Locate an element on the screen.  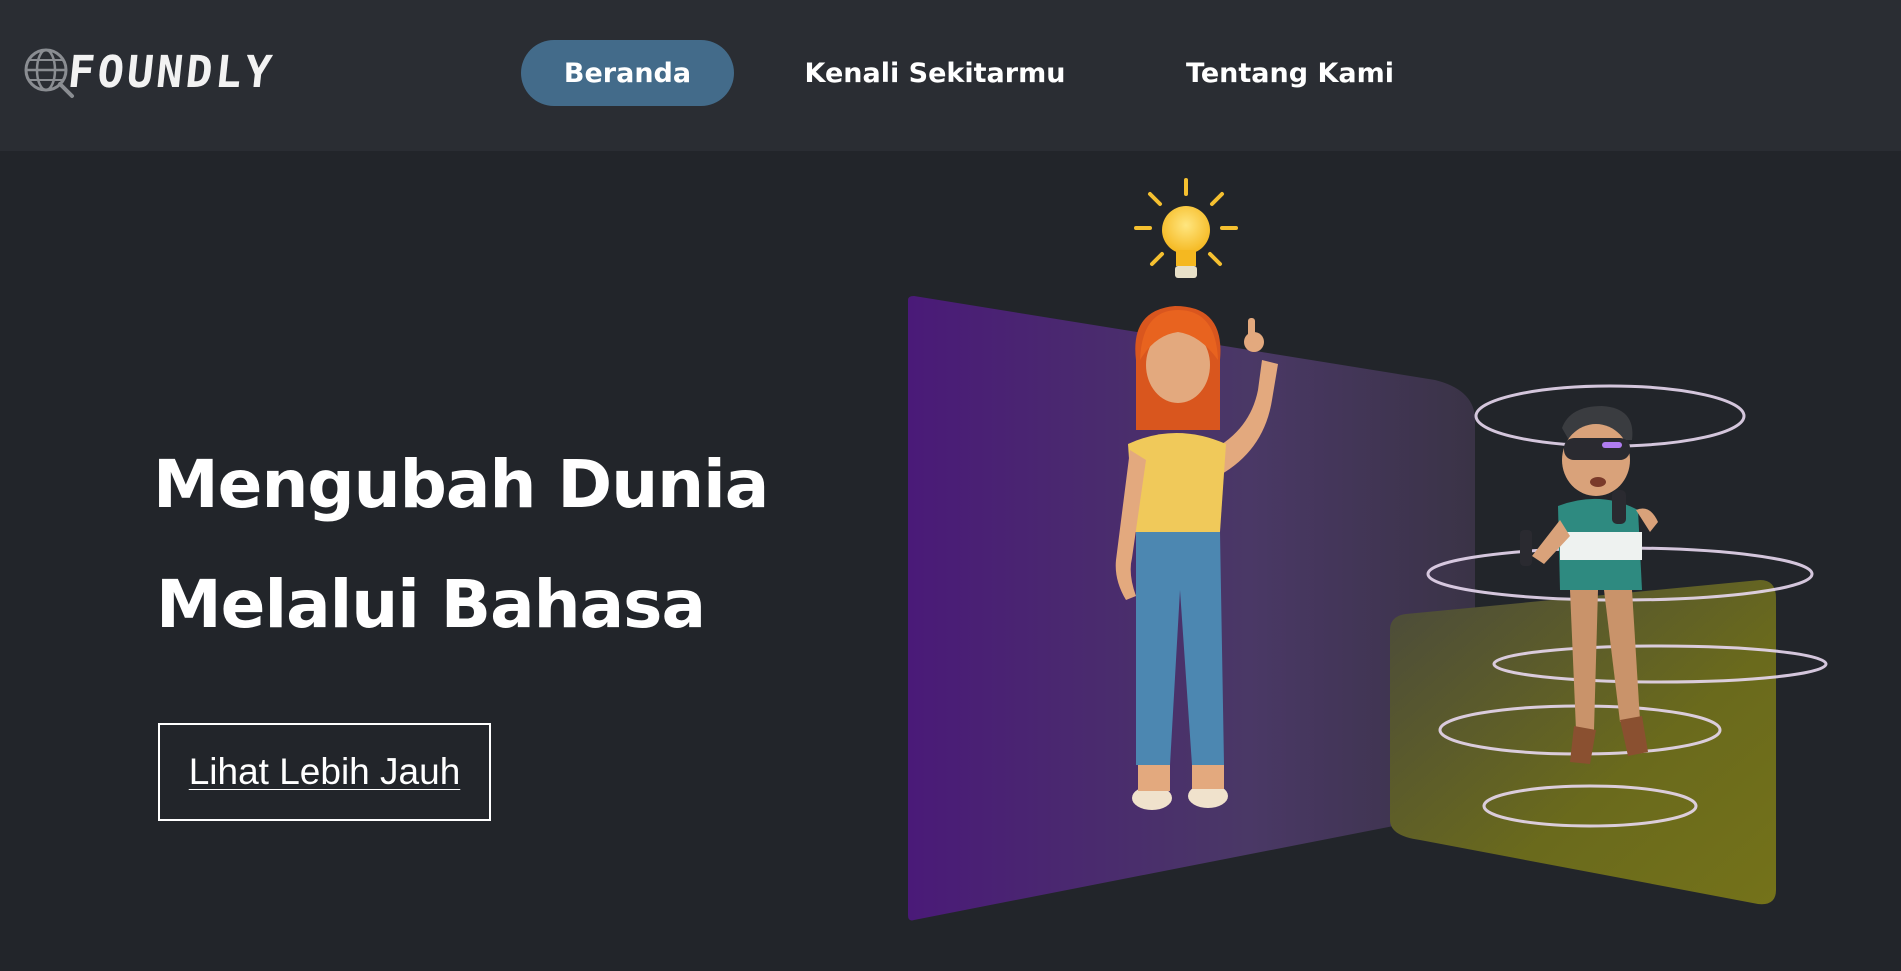
brand-logo: FOUNDLY is located at coordinates (149, 72).